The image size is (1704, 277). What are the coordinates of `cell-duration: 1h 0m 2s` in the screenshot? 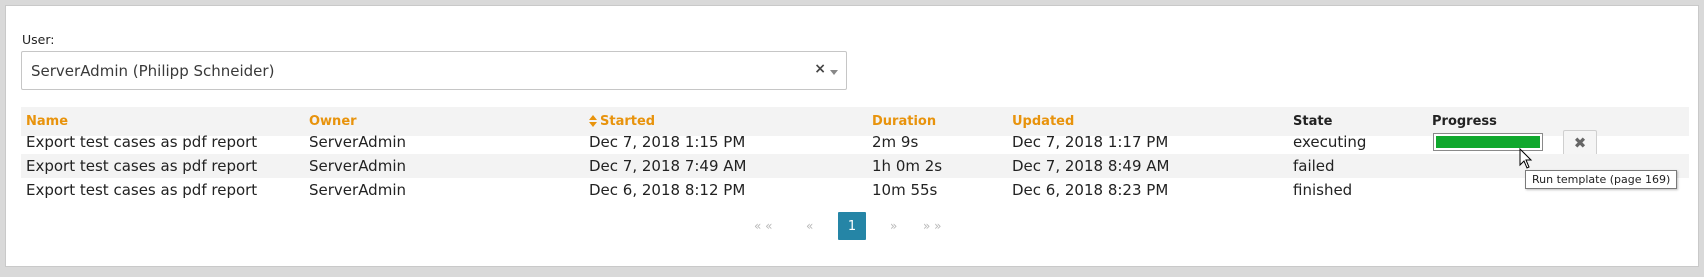 It's located at (907, 166).